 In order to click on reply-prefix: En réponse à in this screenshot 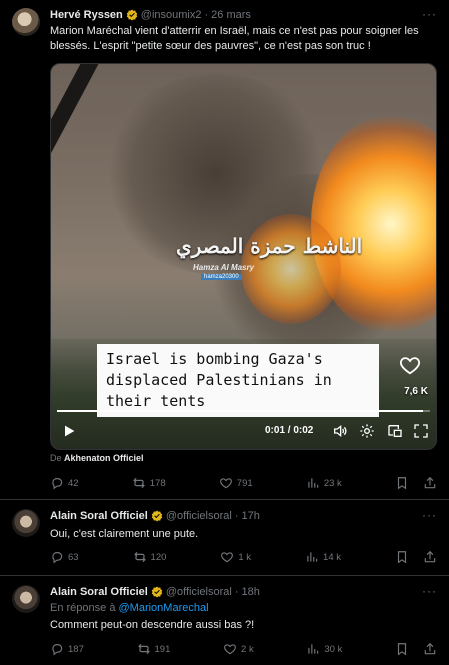, I will do `click(83, 608)`.